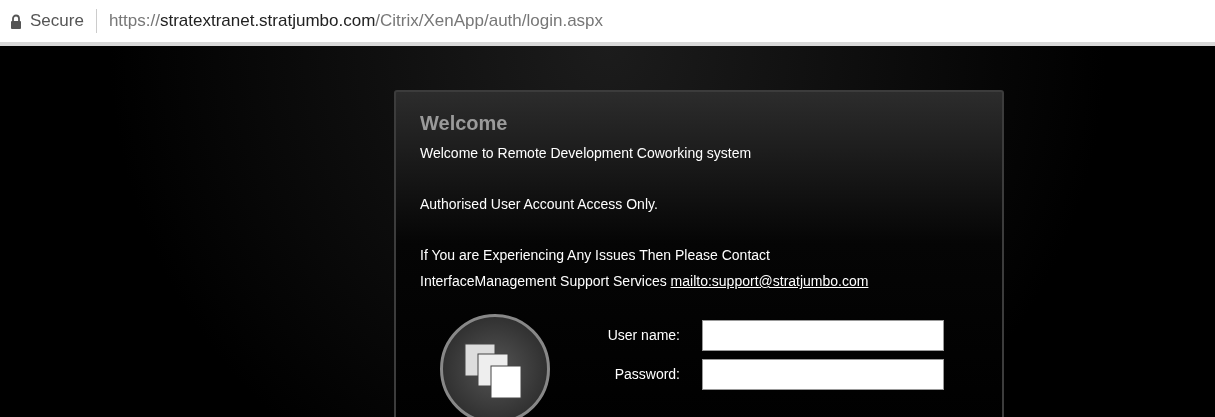 This screenshot has height=417, width=1215. I want to click on field-label: User name:, so click(643, 335).